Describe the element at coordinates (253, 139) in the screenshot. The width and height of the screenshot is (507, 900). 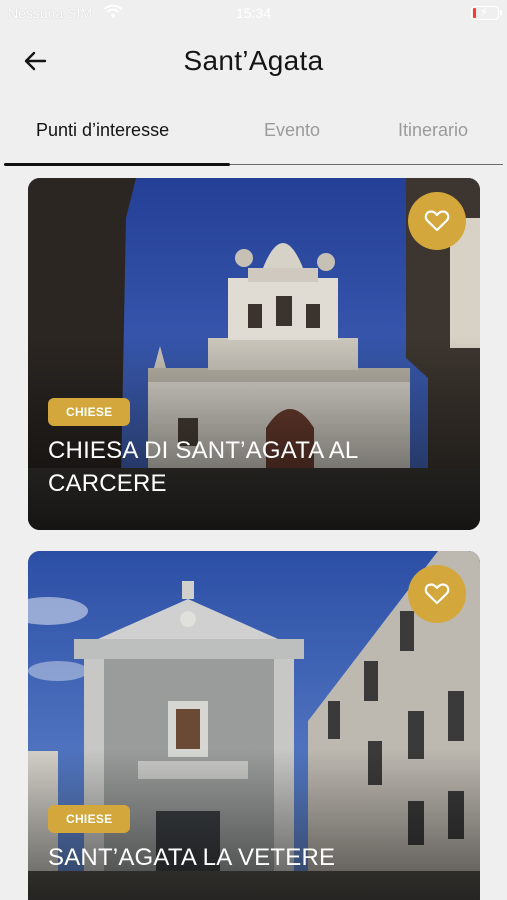
I see `tab-bar: Punti d’interesse Evento Itinerario` at that location.